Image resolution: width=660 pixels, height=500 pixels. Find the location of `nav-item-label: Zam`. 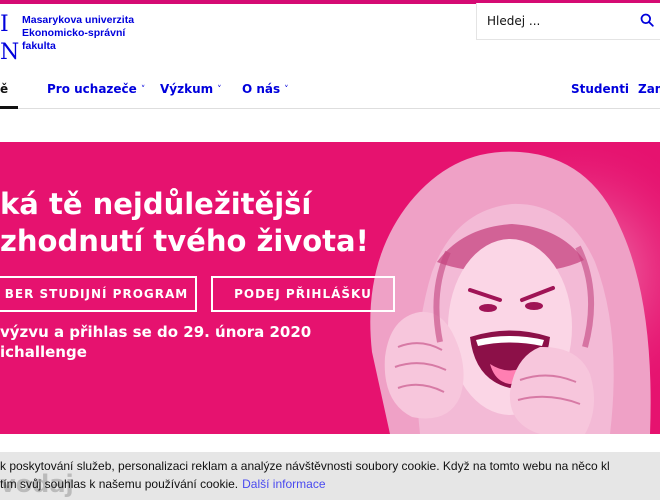

nav-item-label: Zam is located at coordinates (649, 89).